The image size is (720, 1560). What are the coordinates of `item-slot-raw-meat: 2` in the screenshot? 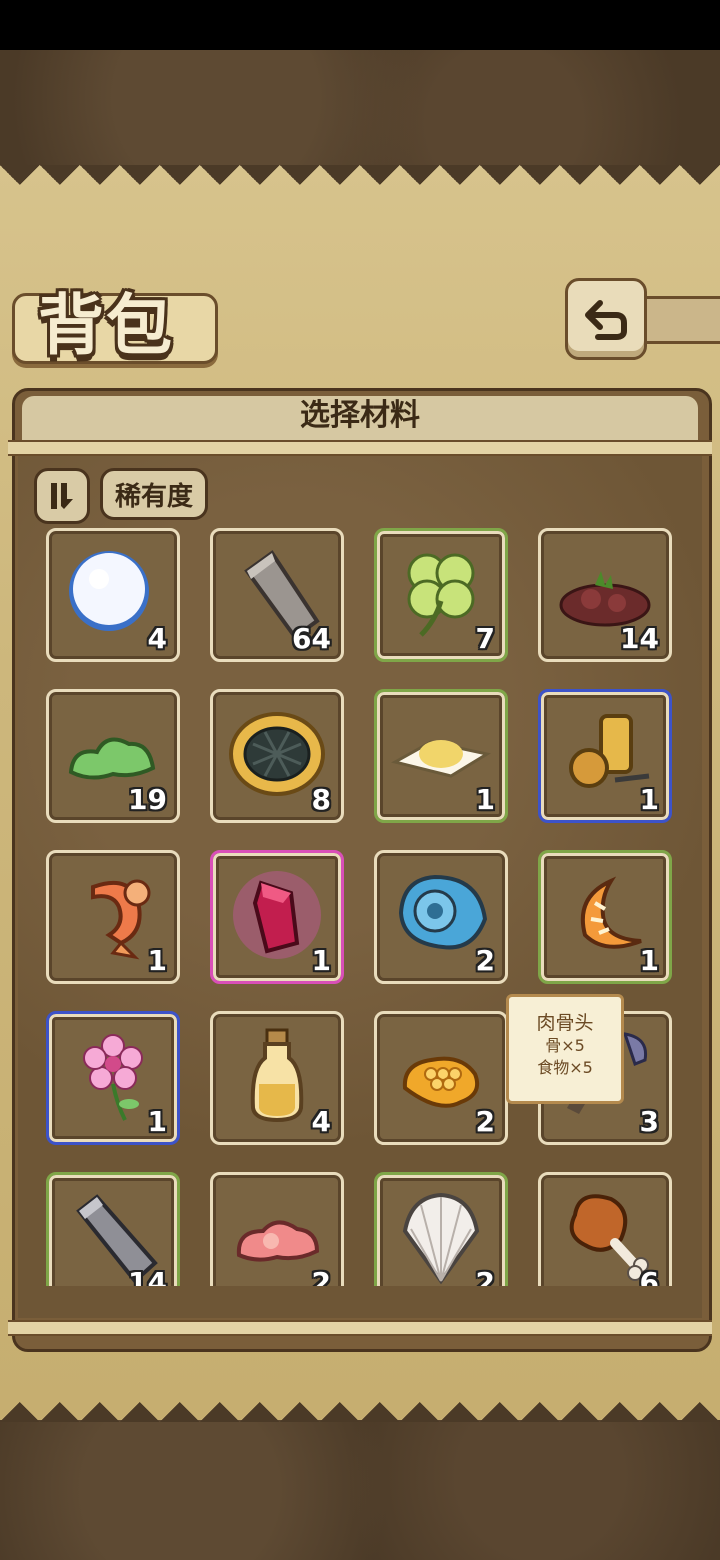 It's located at (277, 1229).